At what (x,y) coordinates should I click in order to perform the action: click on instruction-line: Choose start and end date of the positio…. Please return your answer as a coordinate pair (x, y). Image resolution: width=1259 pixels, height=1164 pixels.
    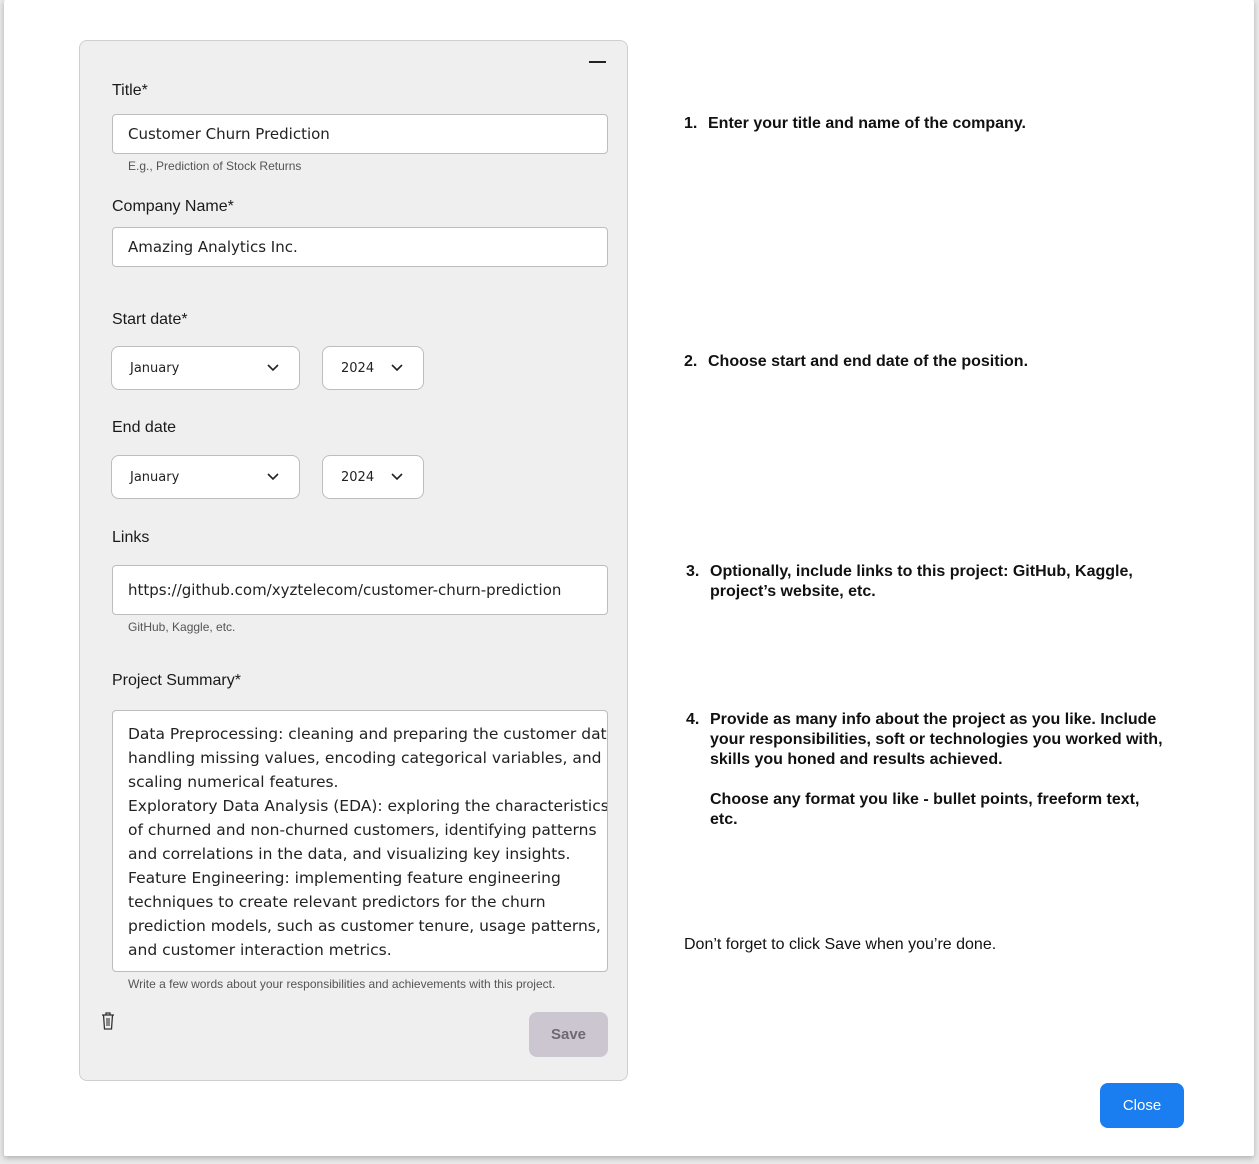
    Looking at the image, I should click on (868, 361).